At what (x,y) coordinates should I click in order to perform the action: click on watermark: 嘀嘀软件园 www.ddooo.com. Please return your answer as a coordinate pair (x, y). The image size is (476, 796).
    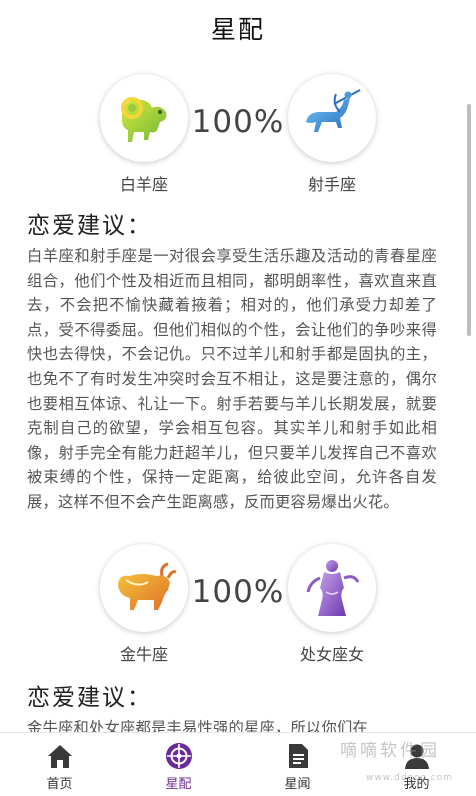
    Looking at the image, I should click on (408, 766).